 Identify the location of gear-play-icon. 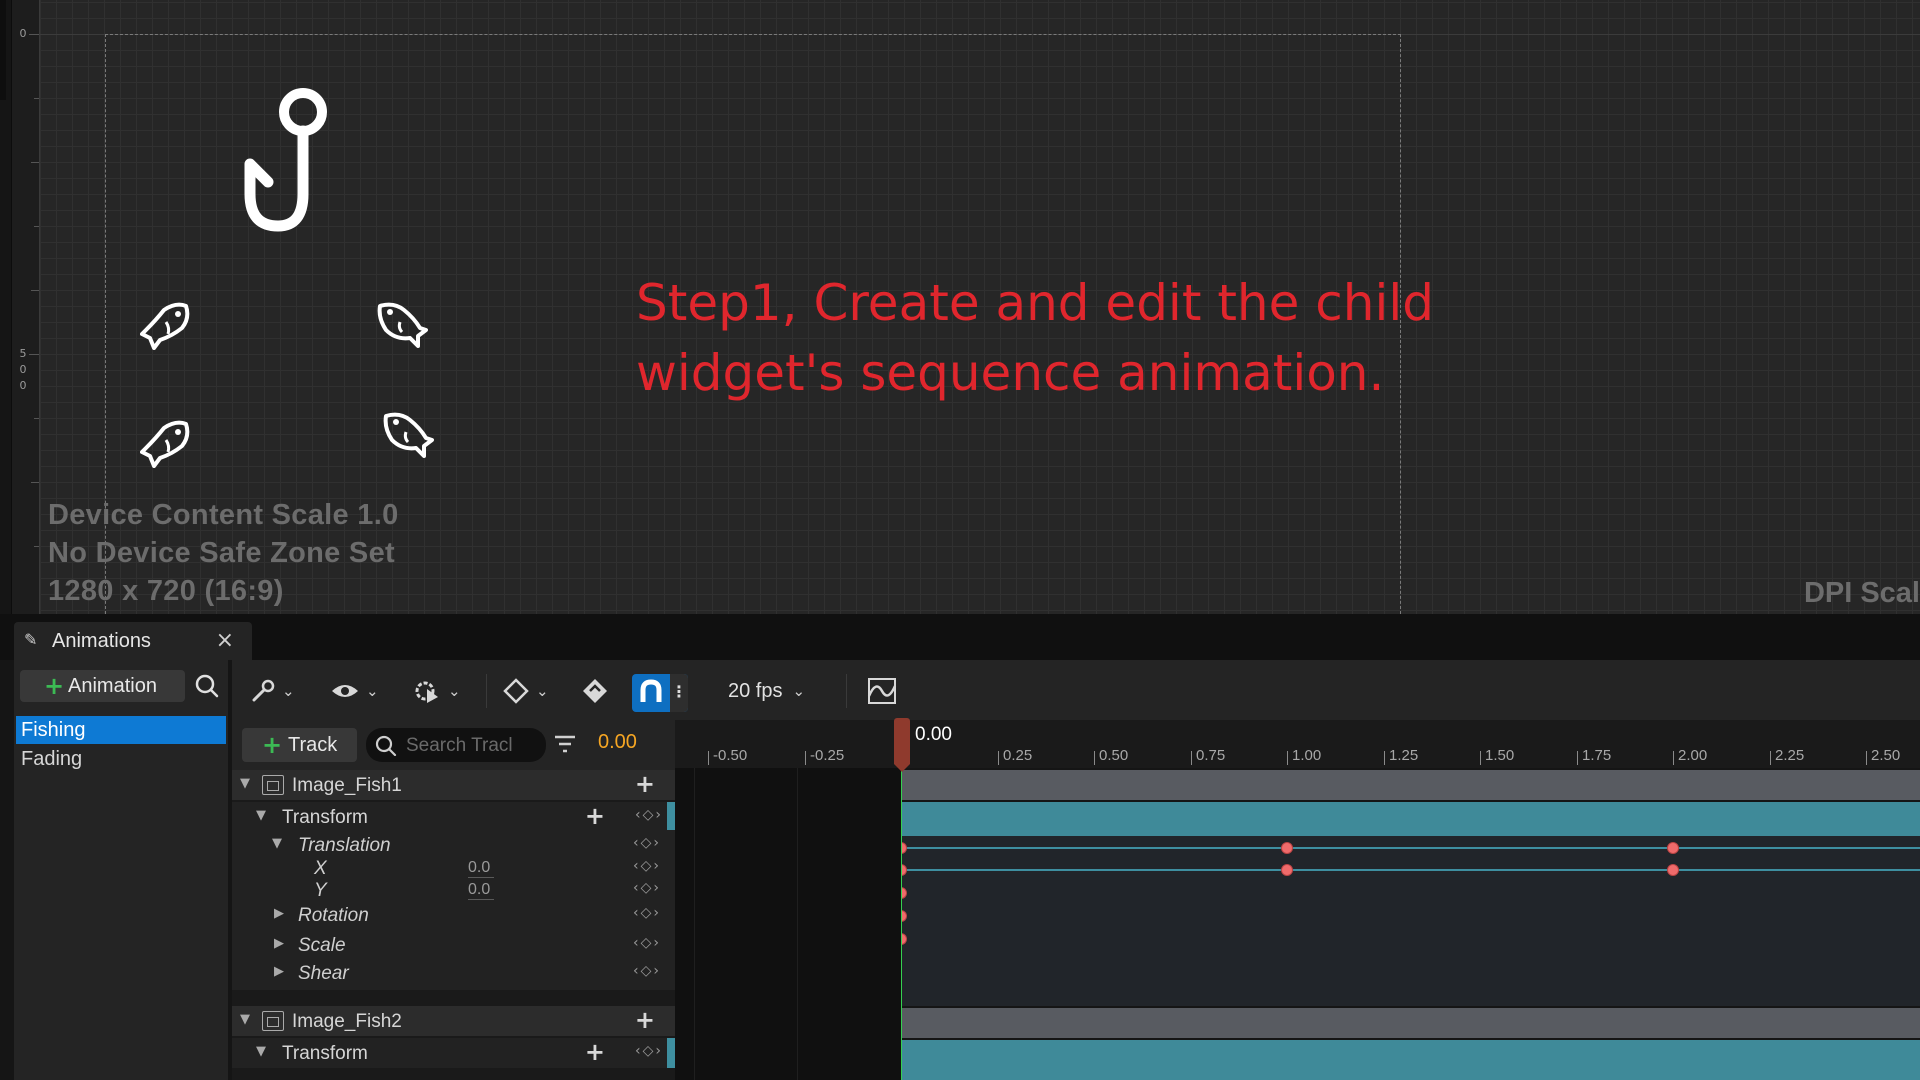
(426, 692).